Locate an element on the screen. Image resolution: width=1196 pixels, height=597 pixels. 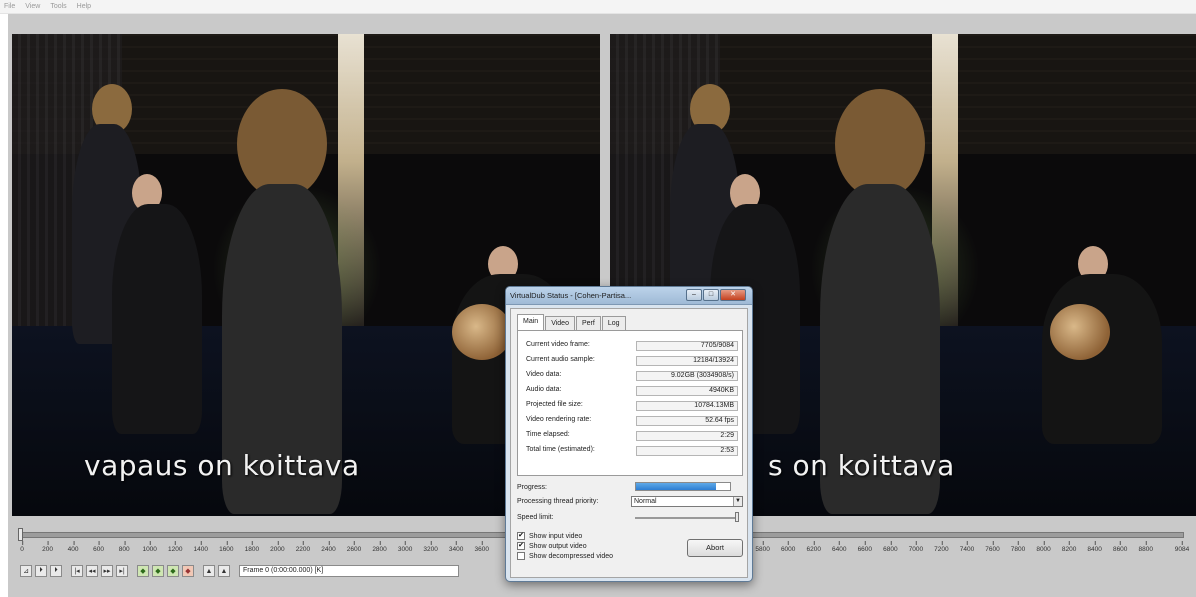
timeline-tick-label: 6400 is located at coordinates (839, 547).